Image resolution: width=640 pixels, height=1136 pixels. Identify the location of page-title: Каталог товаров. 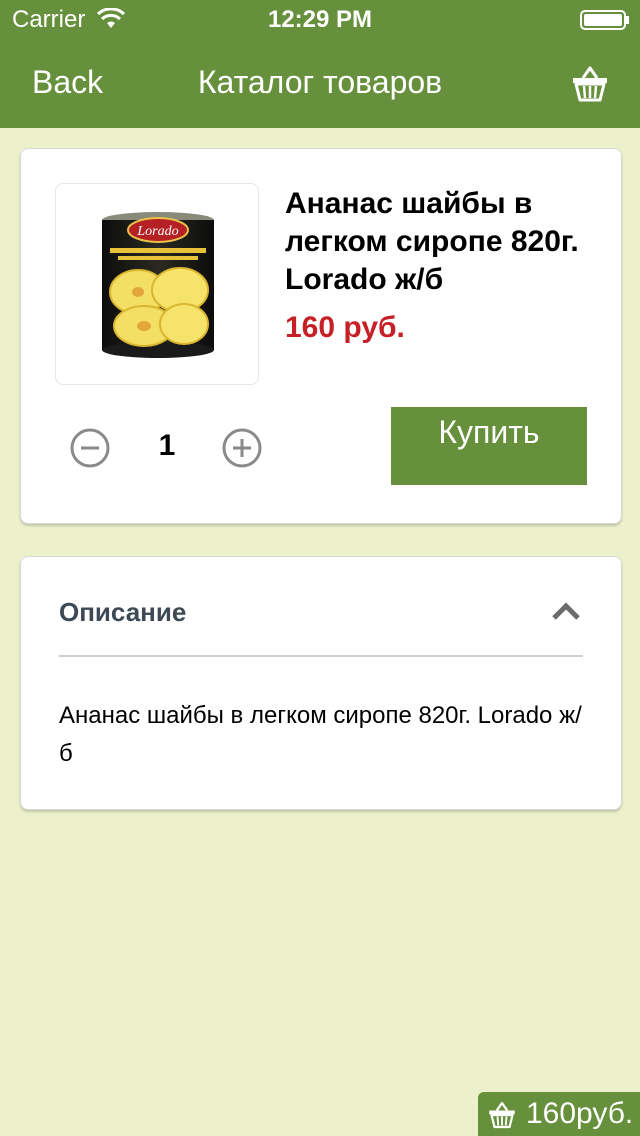
(320, 82).